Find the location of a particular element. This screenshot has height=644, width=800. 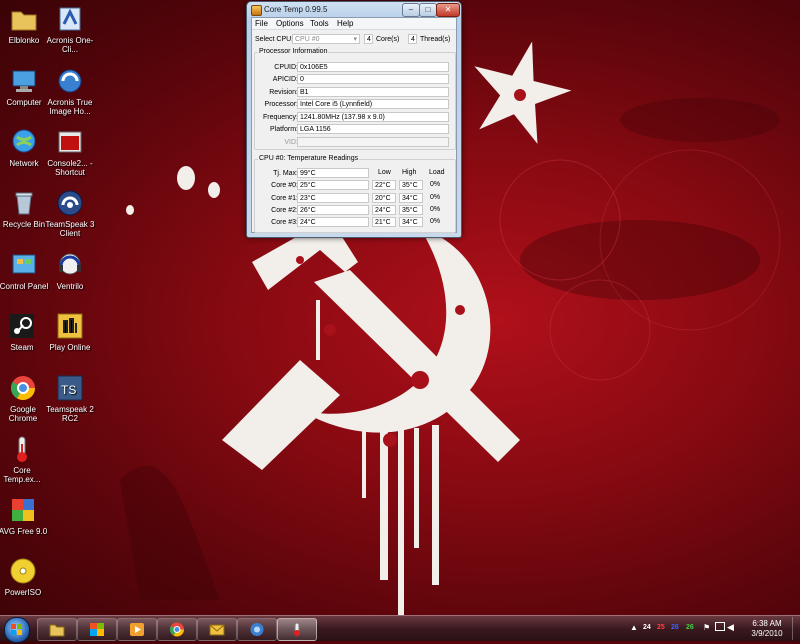

select-cpu-dropdown: CPU #0 ▾ is located at coordinates (326, 39).